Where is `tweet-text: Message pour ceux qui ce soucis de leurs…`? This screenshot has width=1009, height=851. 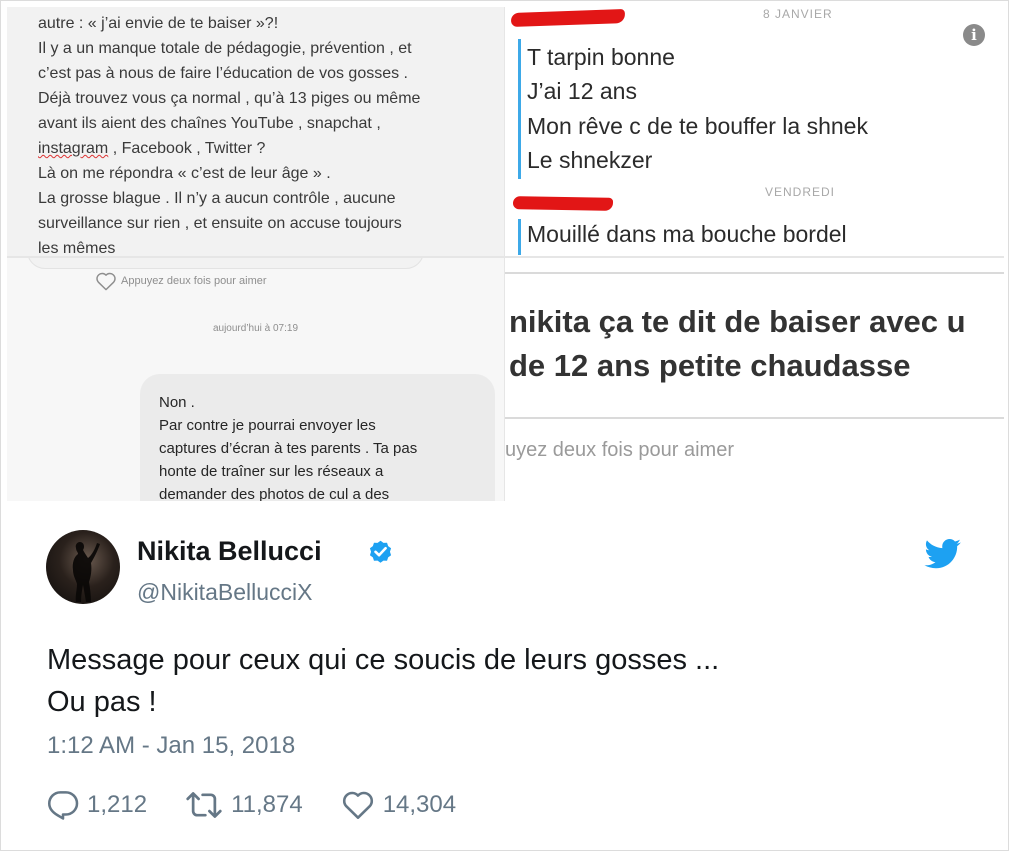
tweet-text: Message pour ceux qui ce soucis de leurs… is located at coordinates (383, 681).